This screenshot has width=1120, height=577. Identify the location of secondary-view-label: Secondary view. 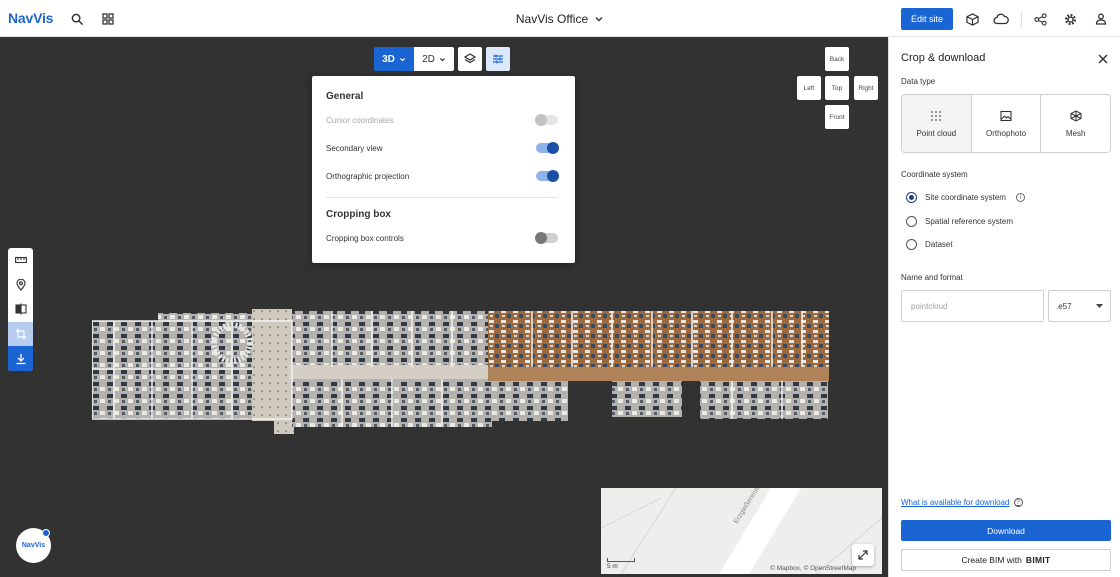
(354, 148).